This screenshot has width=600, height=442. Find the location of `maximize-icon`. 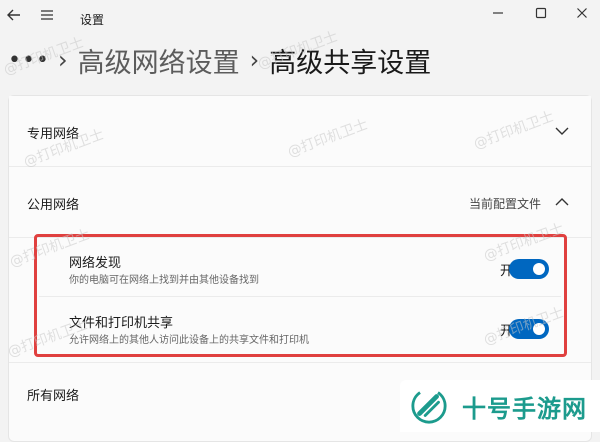

maximize-icon is located at coordinates (541, 13).